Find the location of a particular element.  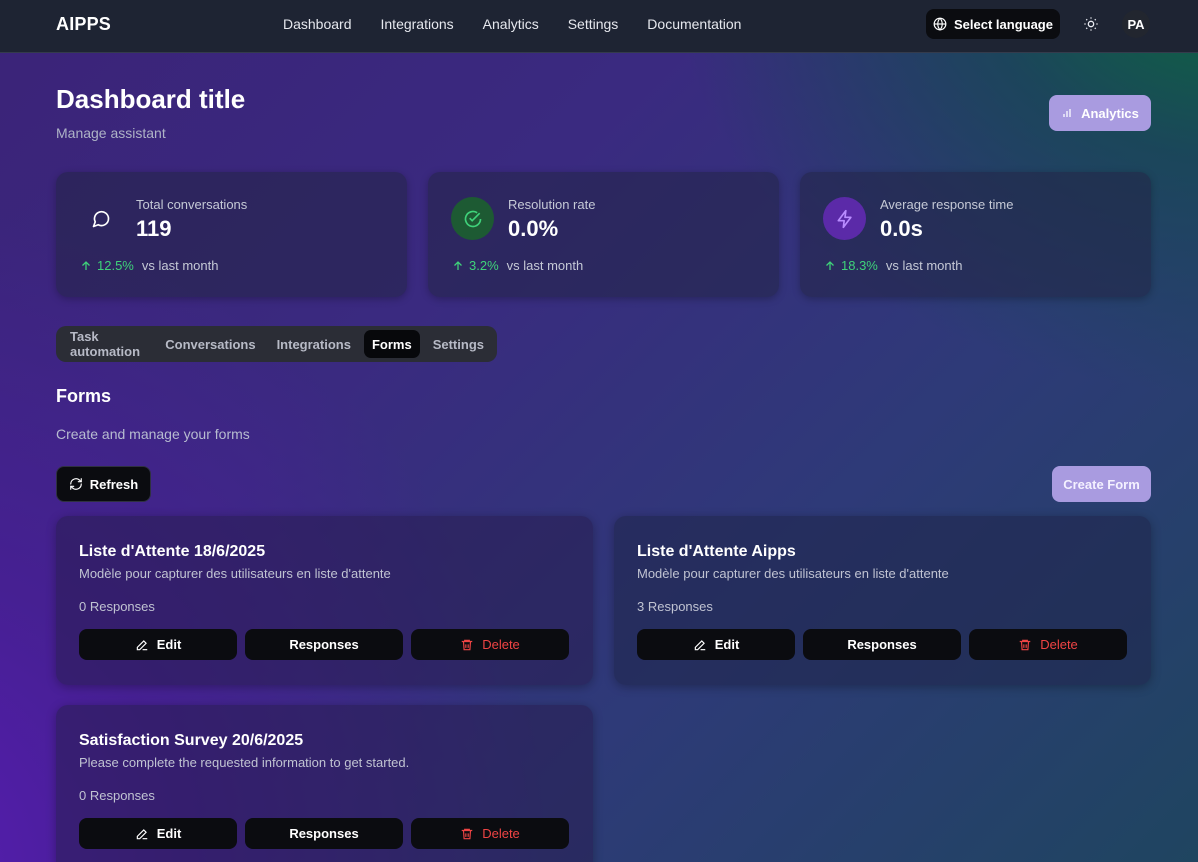

check-circle-icon is located at coordinates (472, 218).